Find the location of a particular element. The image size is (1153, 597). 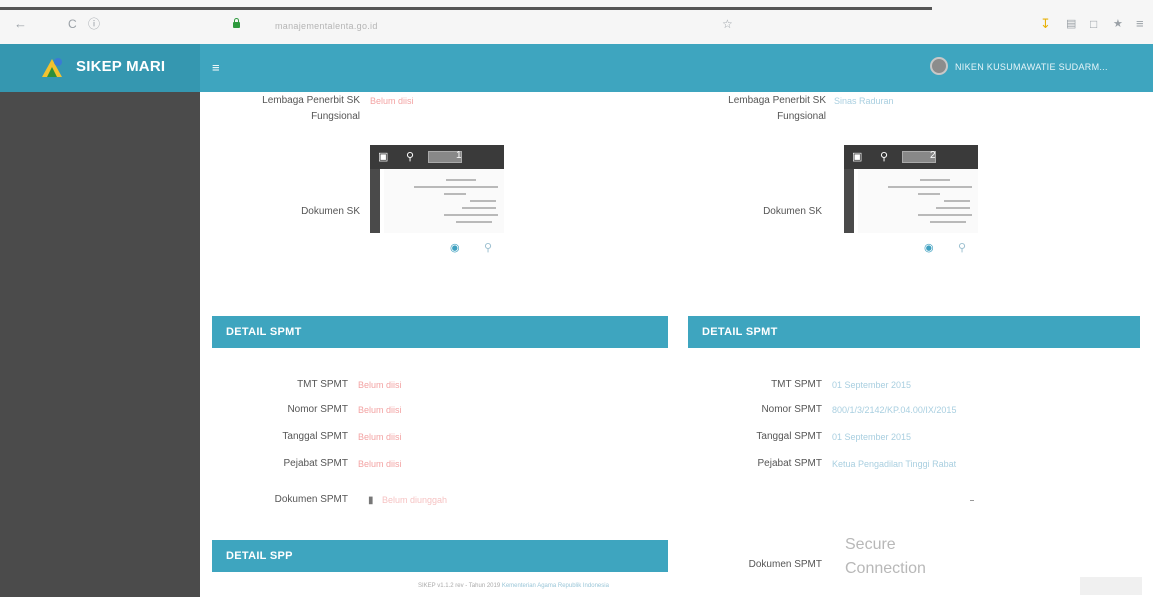

pejabat-spmt-label: Pejabat SPMT is located at coordinates (315, 463).